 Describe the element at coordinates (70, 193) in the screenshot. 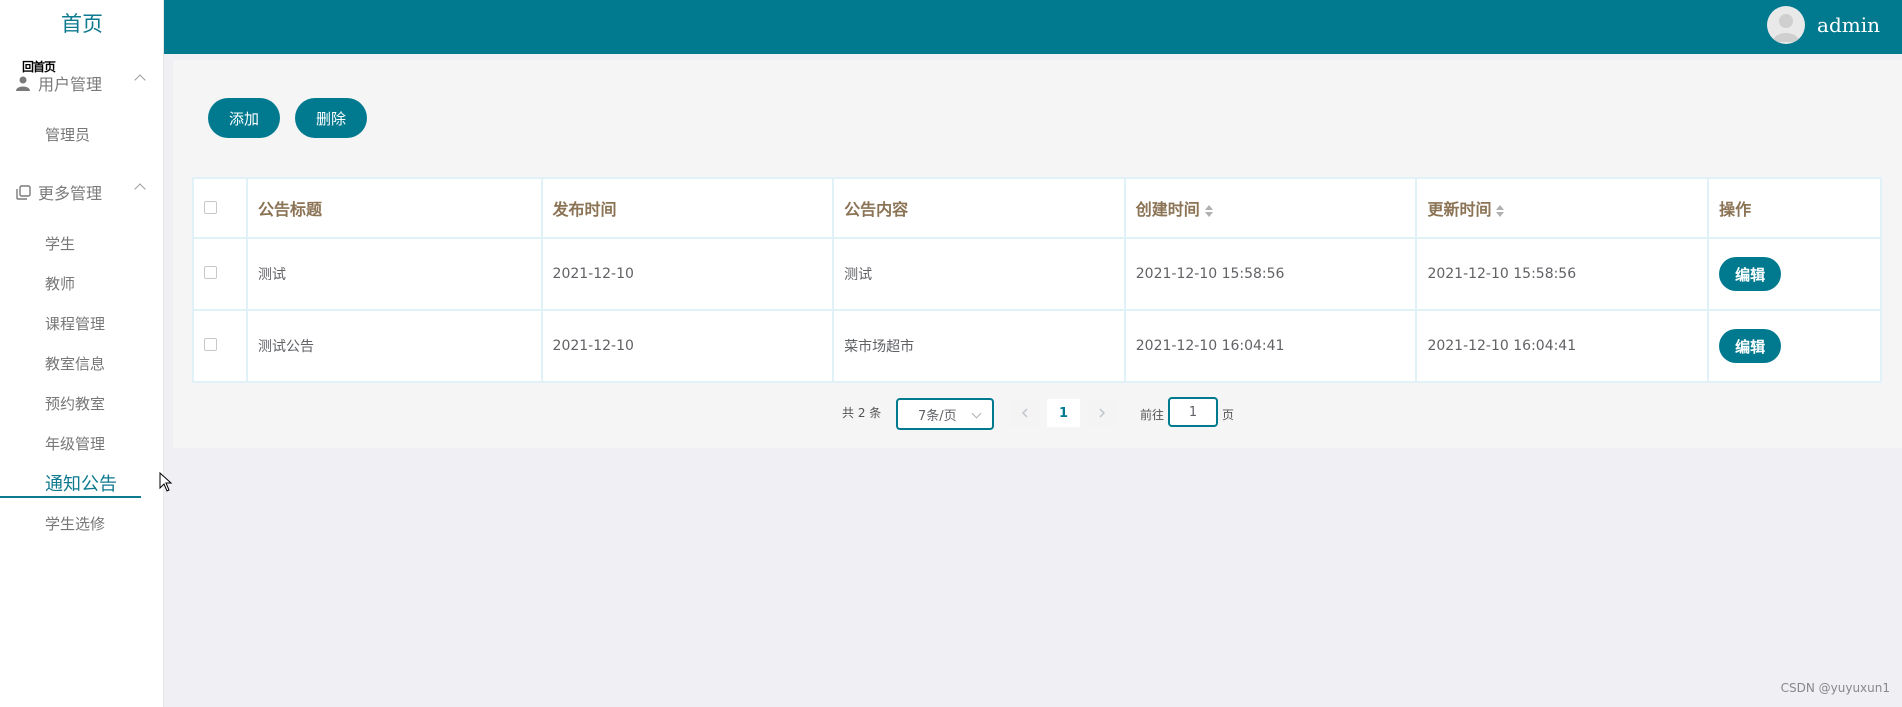

I see `sidebar-group-label: 更多管理` at that location.